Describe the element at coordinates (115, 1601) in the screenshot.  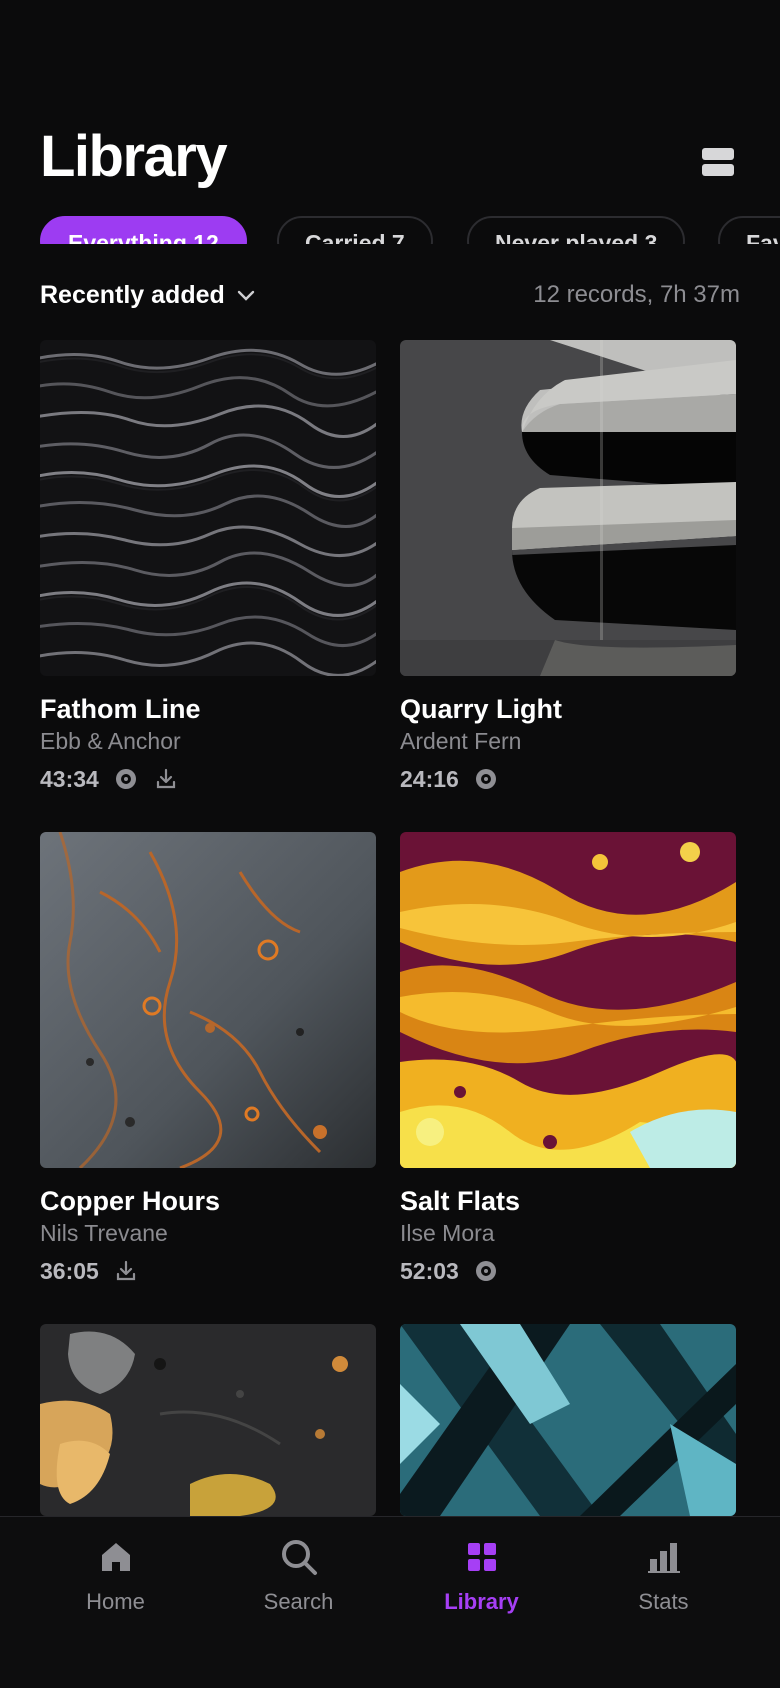
I see `tab-home-label: Home` at that location.